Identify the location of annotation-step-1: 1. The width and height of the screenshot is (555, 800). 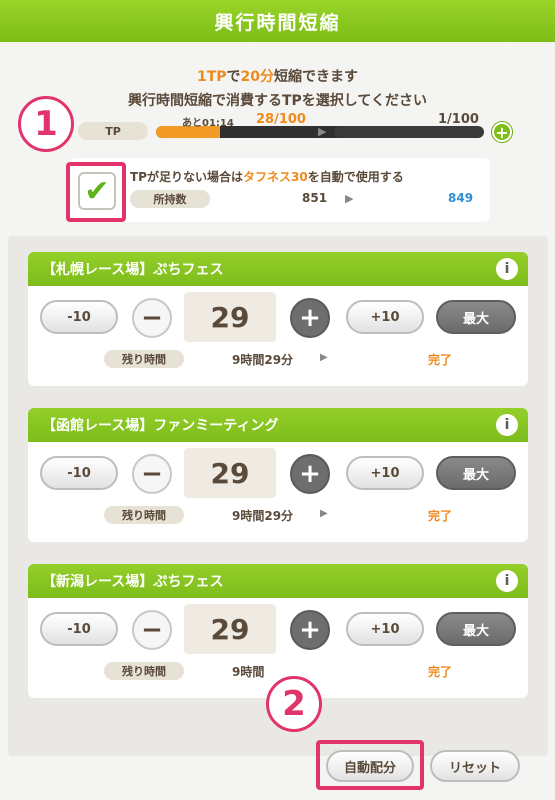
(46, 124).